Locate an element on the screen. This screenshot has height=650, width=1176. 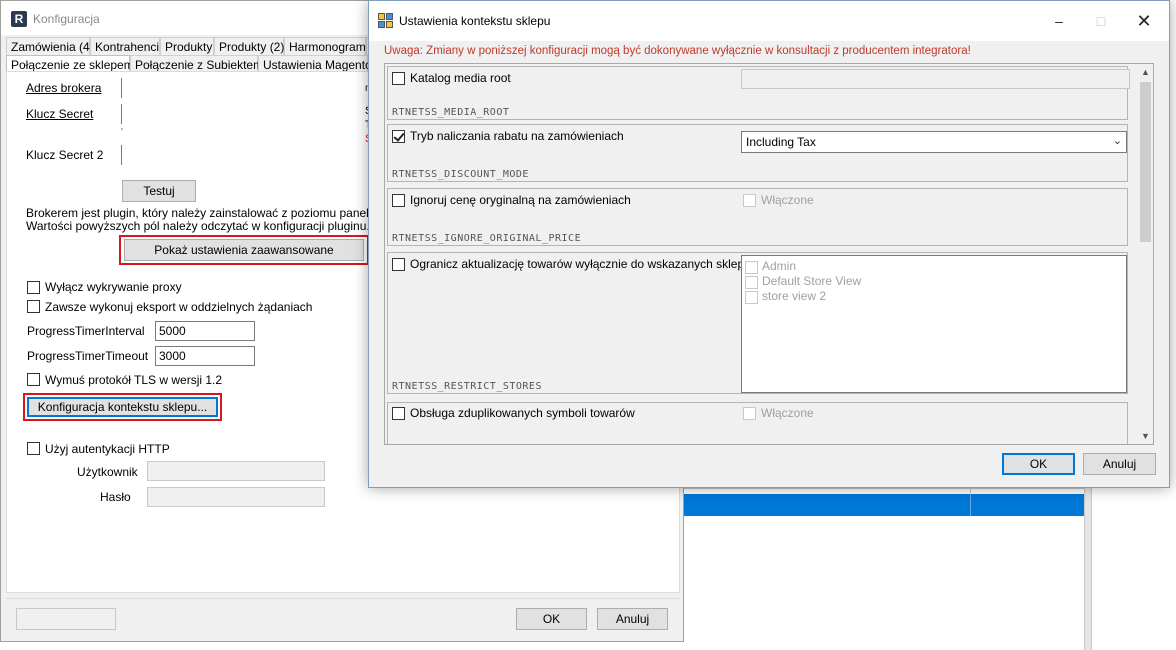
separate-requests-checkbox is located at coordinates (33, 306).